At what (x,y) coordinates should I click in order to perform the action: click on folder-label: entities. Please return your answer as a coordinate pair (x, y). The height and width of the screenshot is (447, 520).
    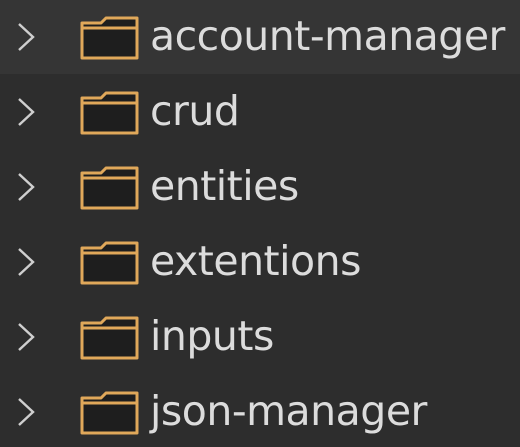
    Looking at the image, I should click on (224, 186).